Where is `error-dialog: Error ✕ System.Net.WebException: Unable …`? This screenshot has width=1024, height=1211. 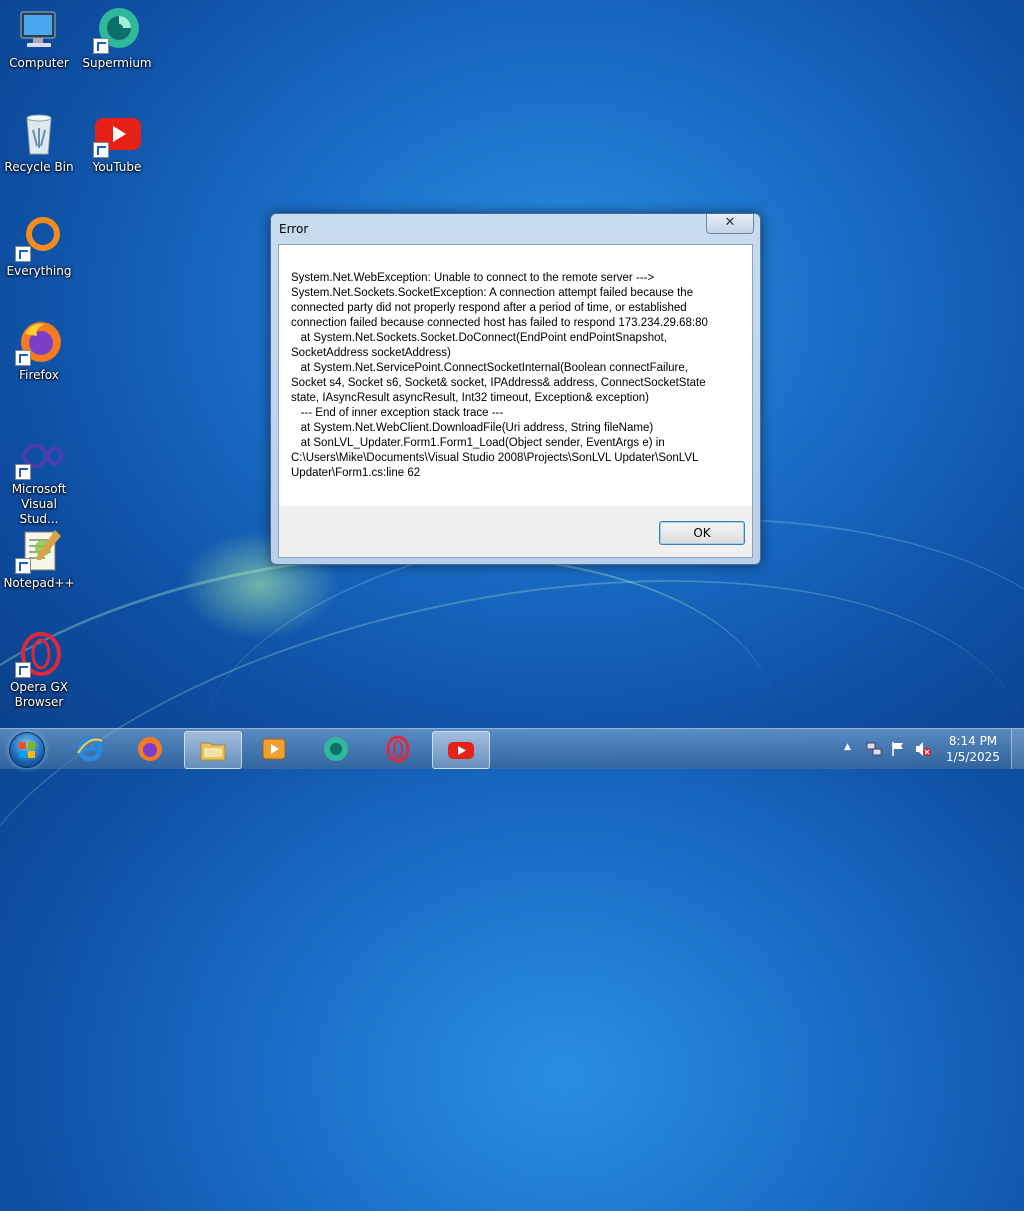 error-dialog: Error ✕ System.Net.WebException: Unable … is located at coordinates (515, 389).